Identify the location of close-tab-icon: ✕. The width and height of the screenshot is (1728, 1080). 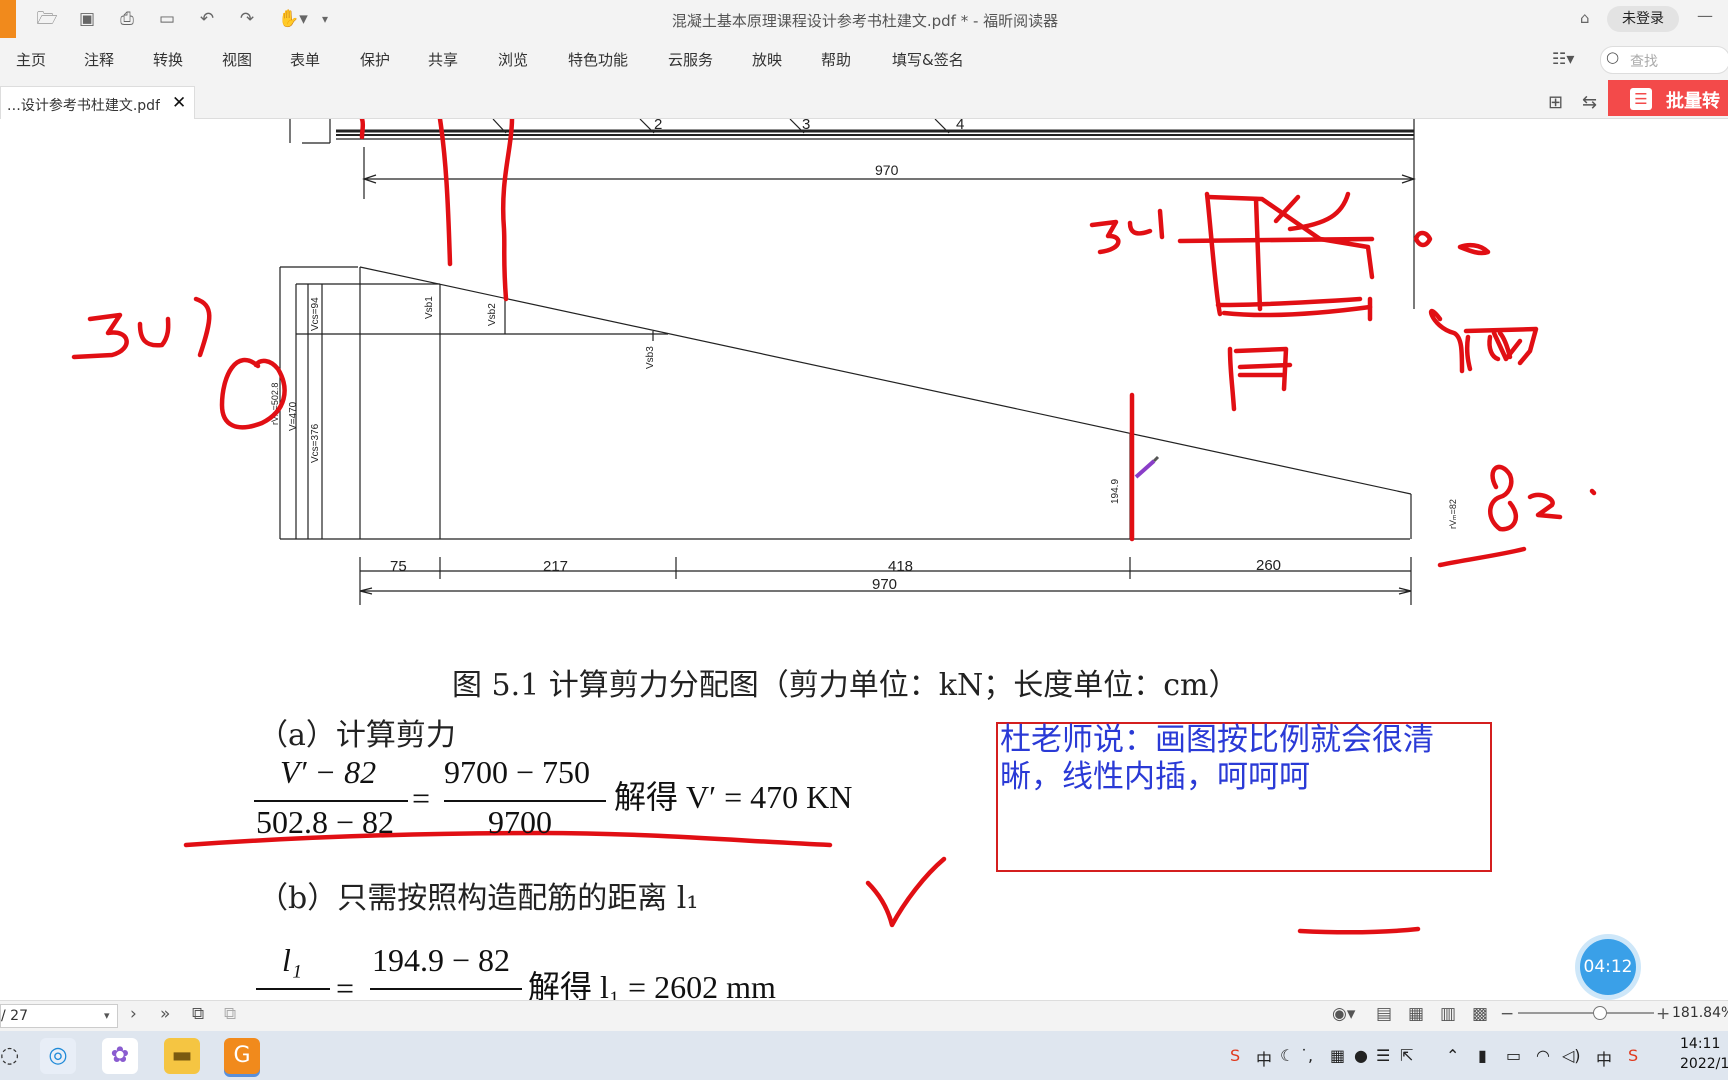
(179, 103).